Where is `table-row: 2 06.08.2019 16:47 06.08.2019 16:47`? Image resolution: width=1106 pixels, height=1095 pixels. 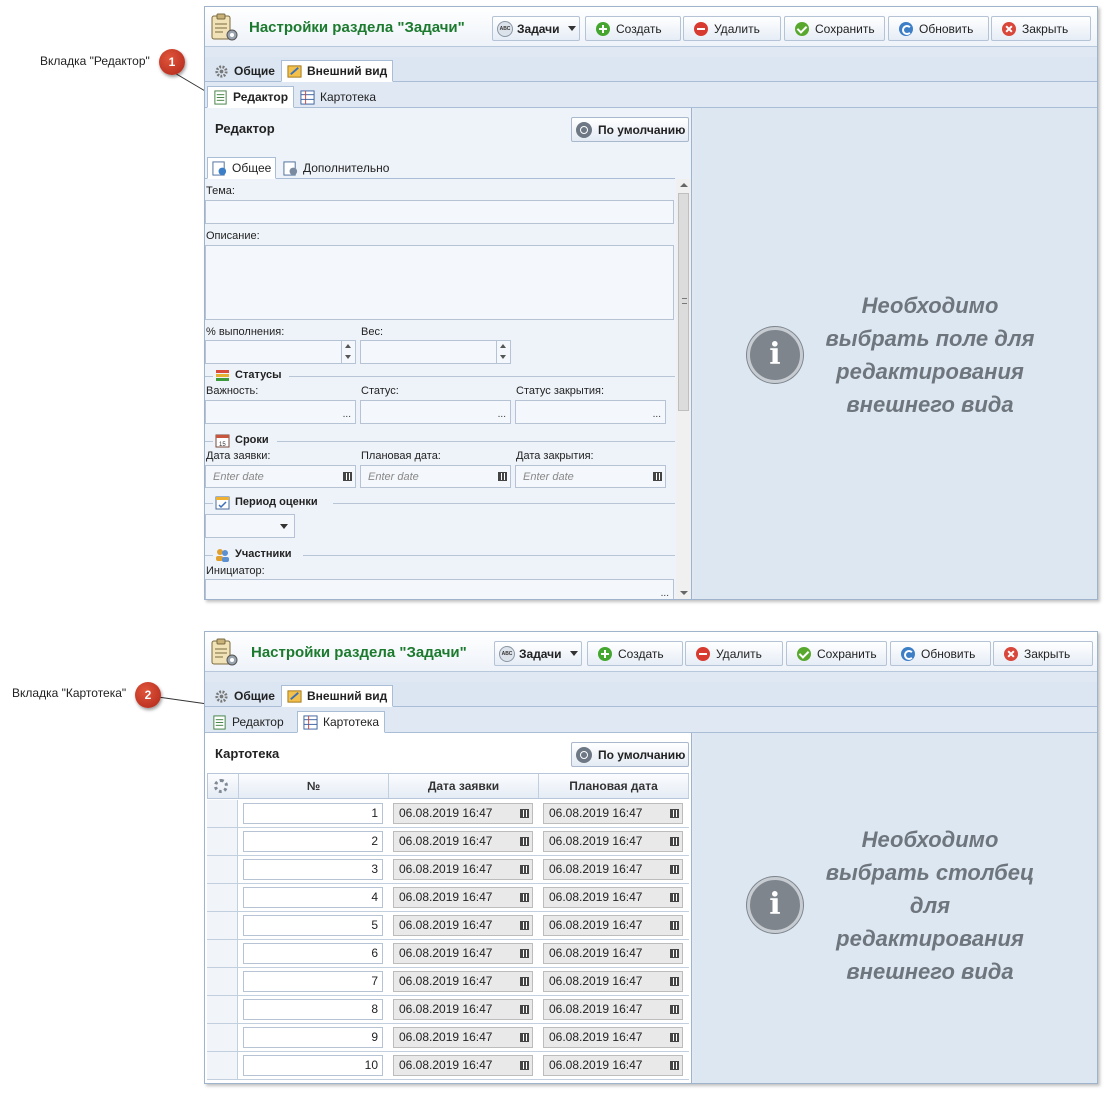
table-row: 2 06.08.2019 16:47 06.08.2019 16:47 is located at coordinates (448, 842).